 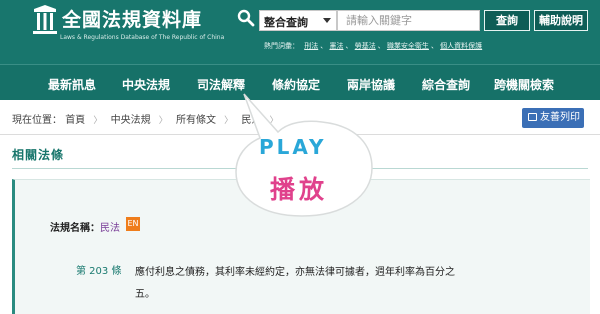 I want to click on nav-item-cross-agency-search: 跨機關檢索, so click(x=524, y=84).